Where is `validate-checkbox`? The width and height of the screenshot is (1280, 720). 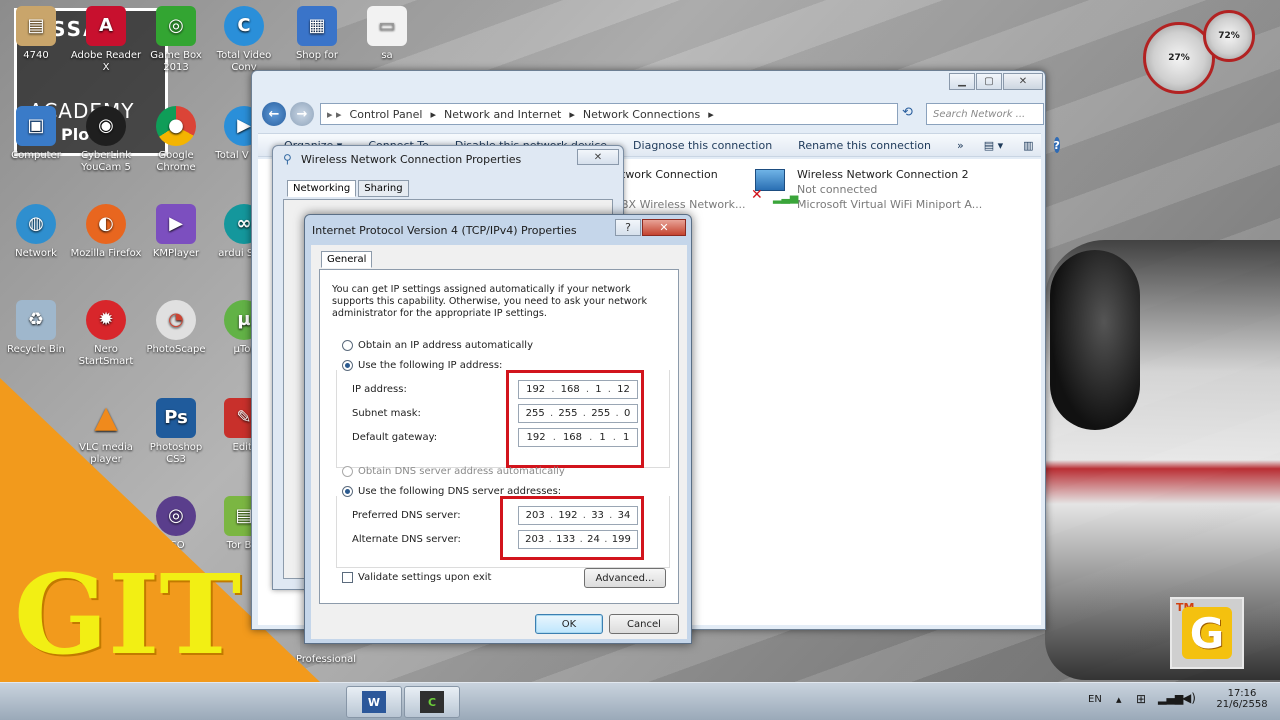
validate-checkbox is located at coordinates (347, 577).